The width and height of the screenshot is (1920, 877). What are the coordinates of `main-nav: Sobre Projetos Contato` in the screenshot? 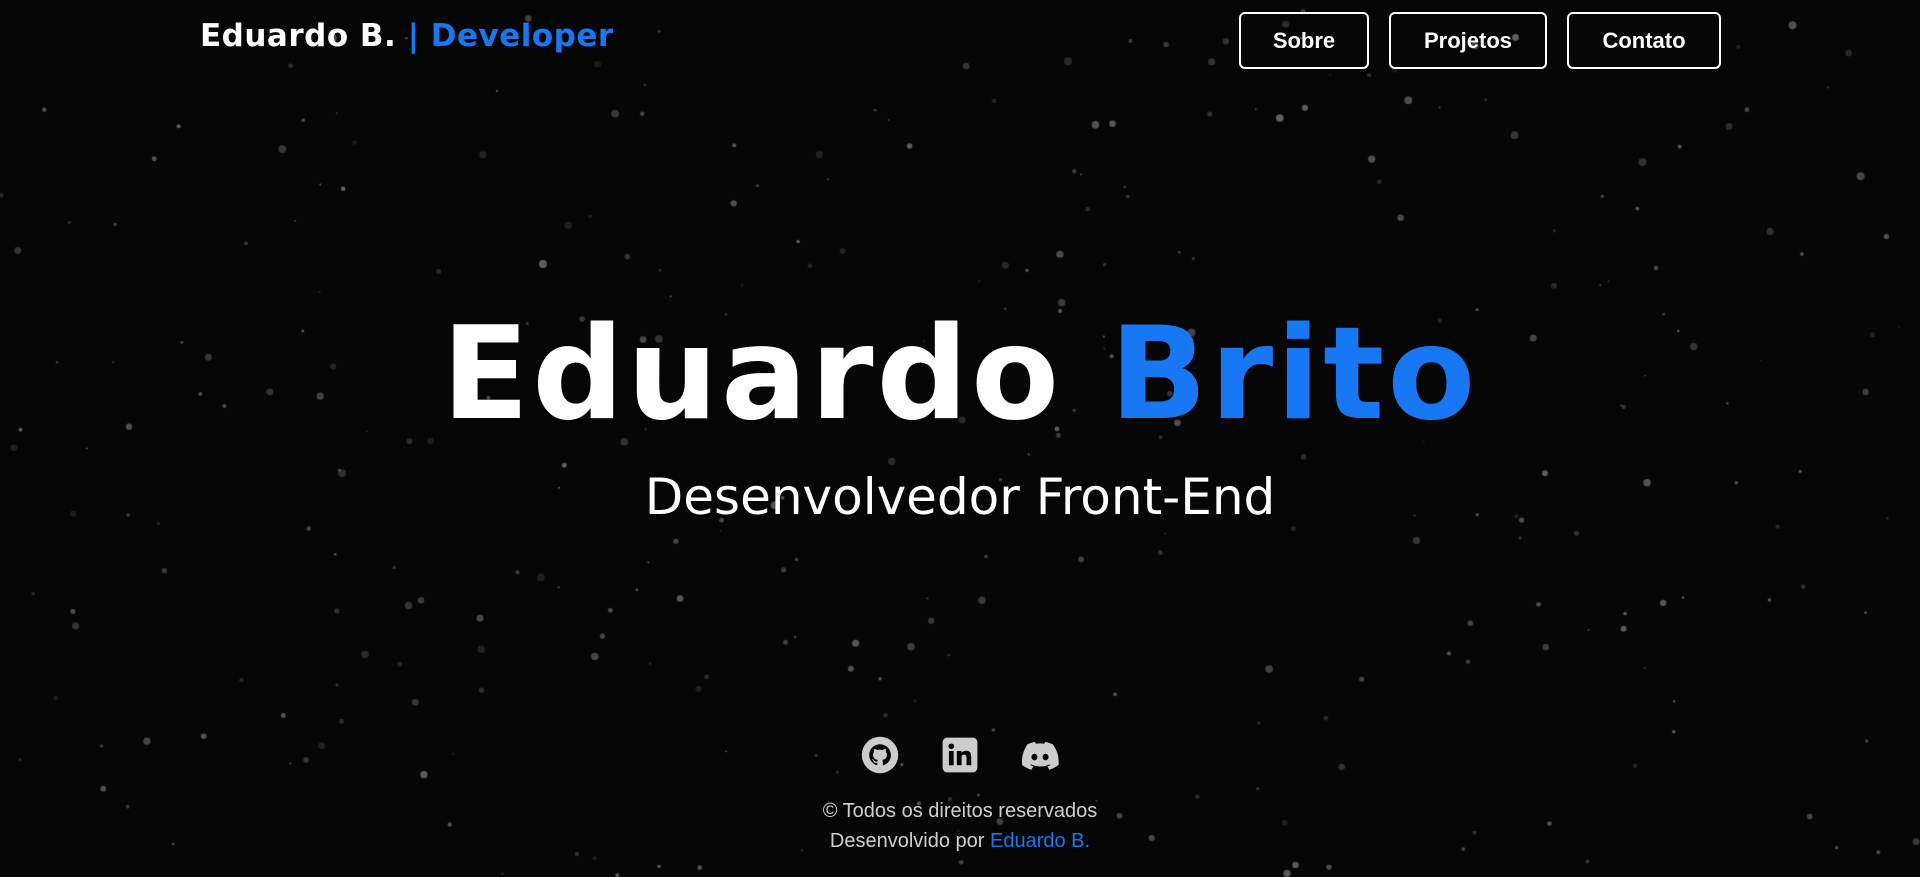 It's located at (1480, 40).